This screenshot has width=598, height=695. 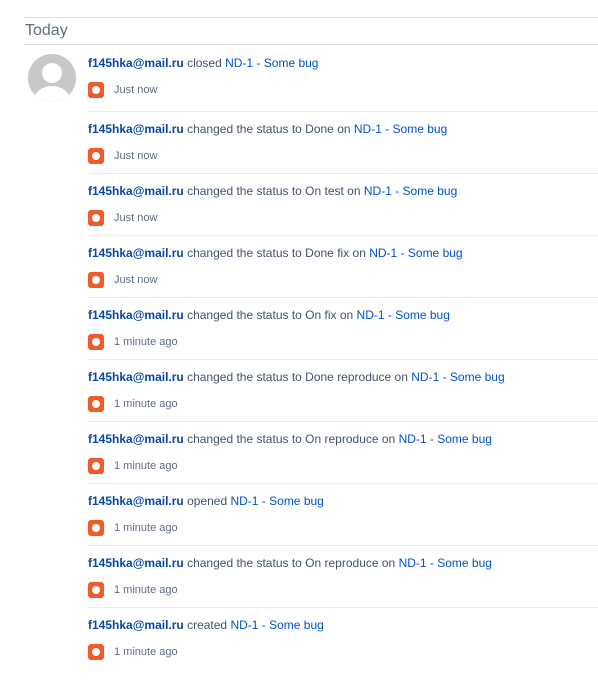 I want to click on activity-text: f145hka@mail.ru opened ND-1 - Some bug, so click(x=343, y=501).